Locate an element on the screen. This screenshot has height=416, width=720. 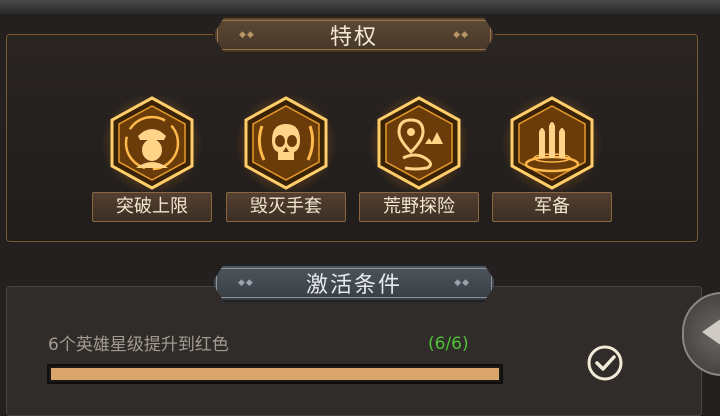
soldier-portrait-icon is located at coordinates (152, 143).